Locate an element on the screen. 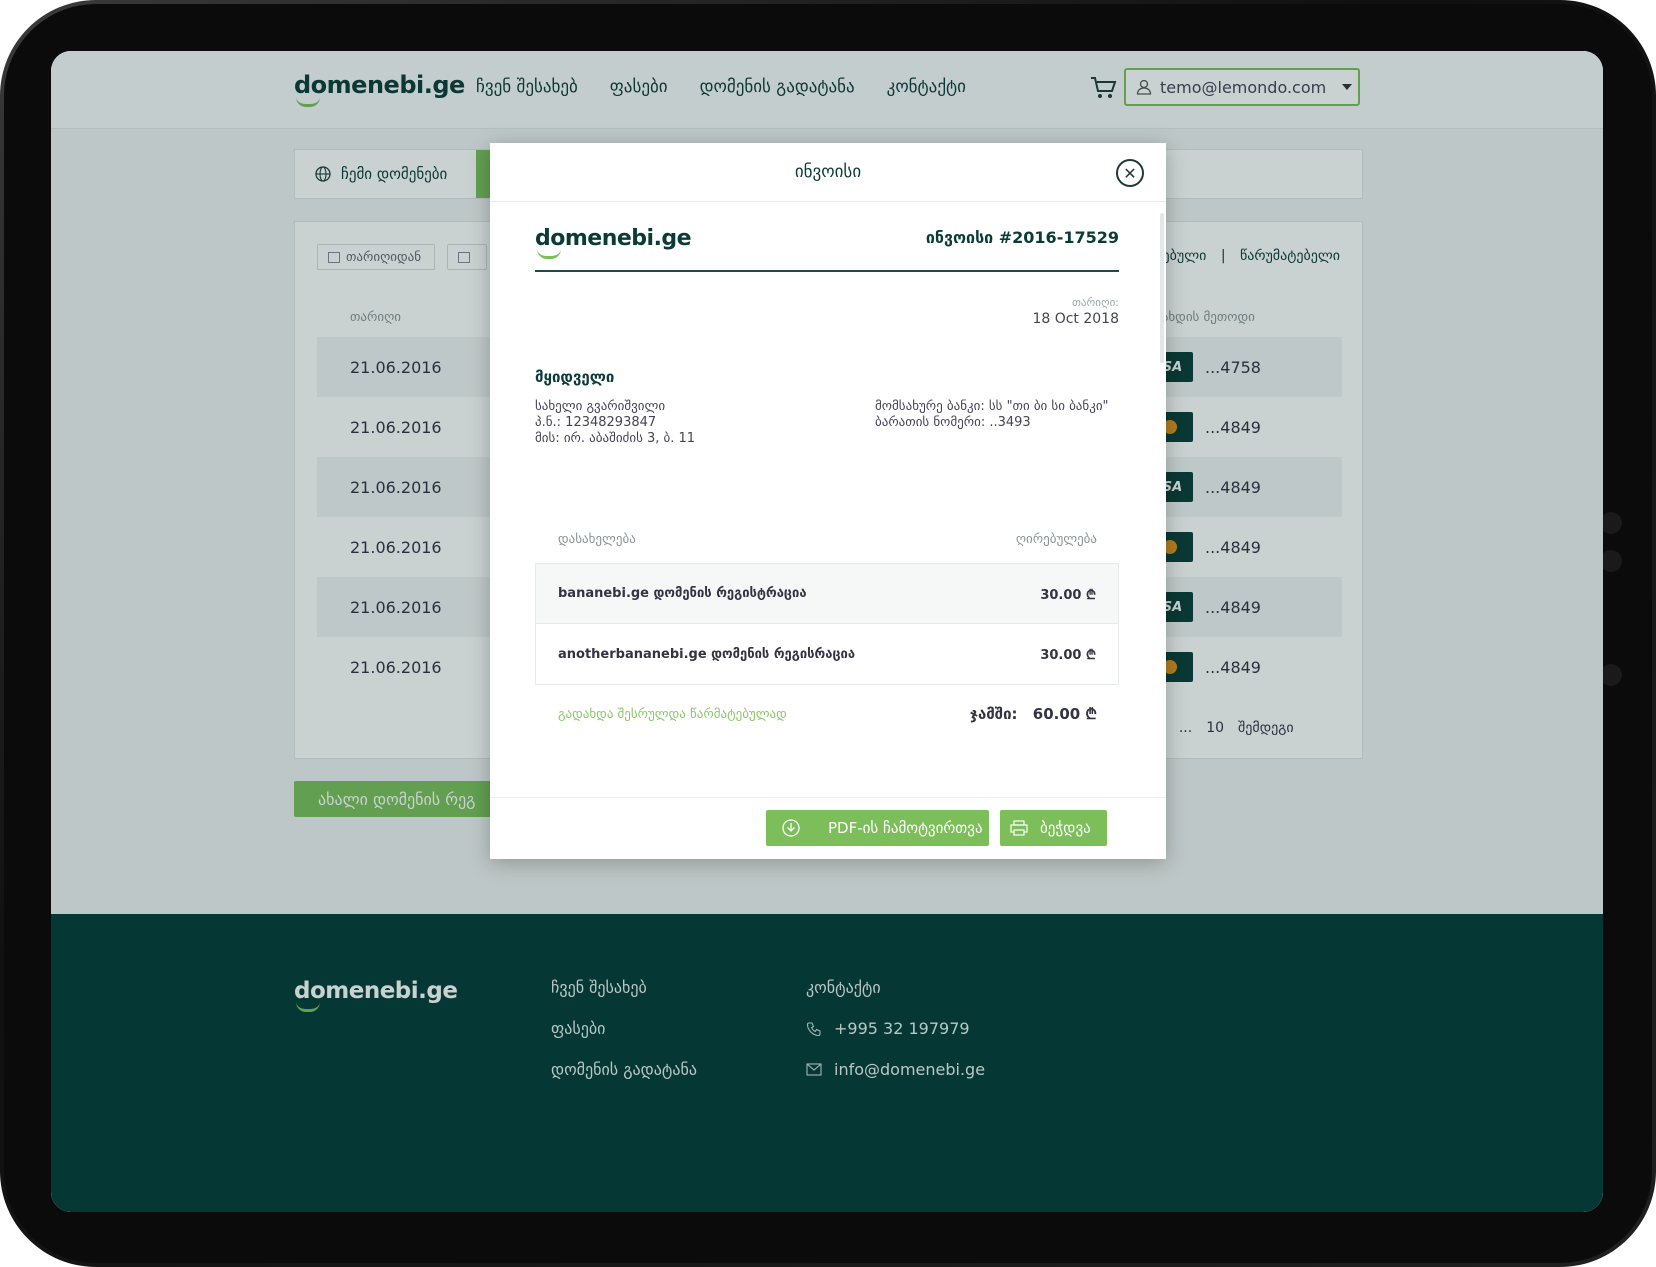 The image size is (1656, 1267). buyer-name: სახელი გვარიშვილი is located at coordinates (600, 406).